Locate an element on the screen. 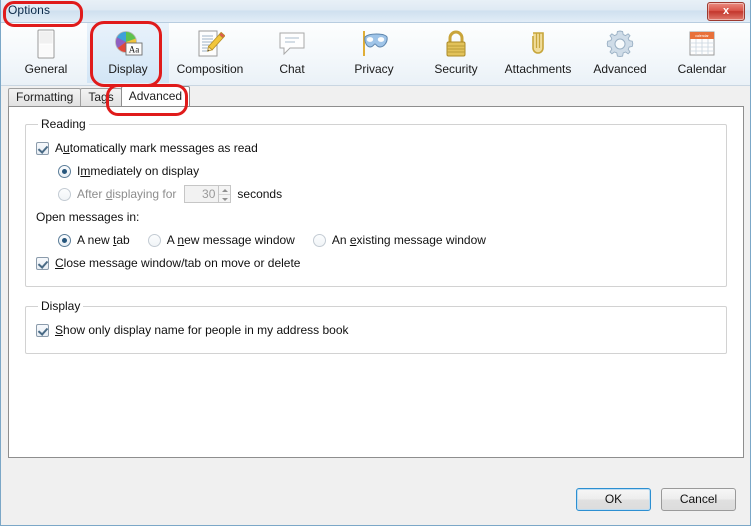 The image size is (751, 526). after-displaying-stepper: 30 is located at coordinates (208, 194).